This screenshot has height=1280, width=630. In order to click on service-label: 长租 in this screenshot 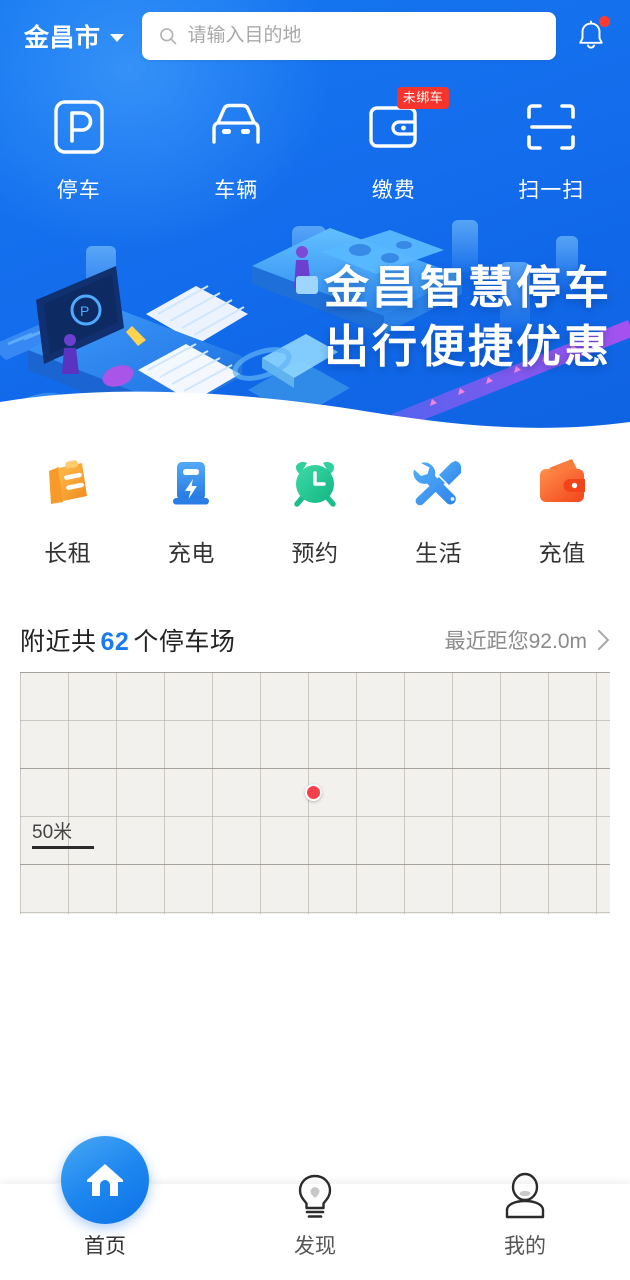, I will do `click(68, 553)`.